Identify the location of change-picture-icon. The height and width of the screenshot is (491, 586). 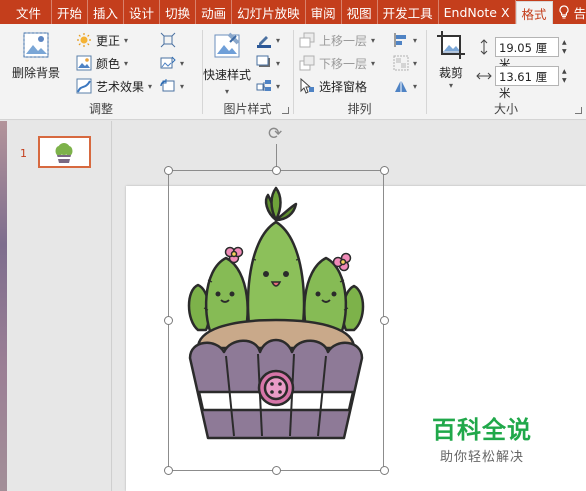
(168, 62).